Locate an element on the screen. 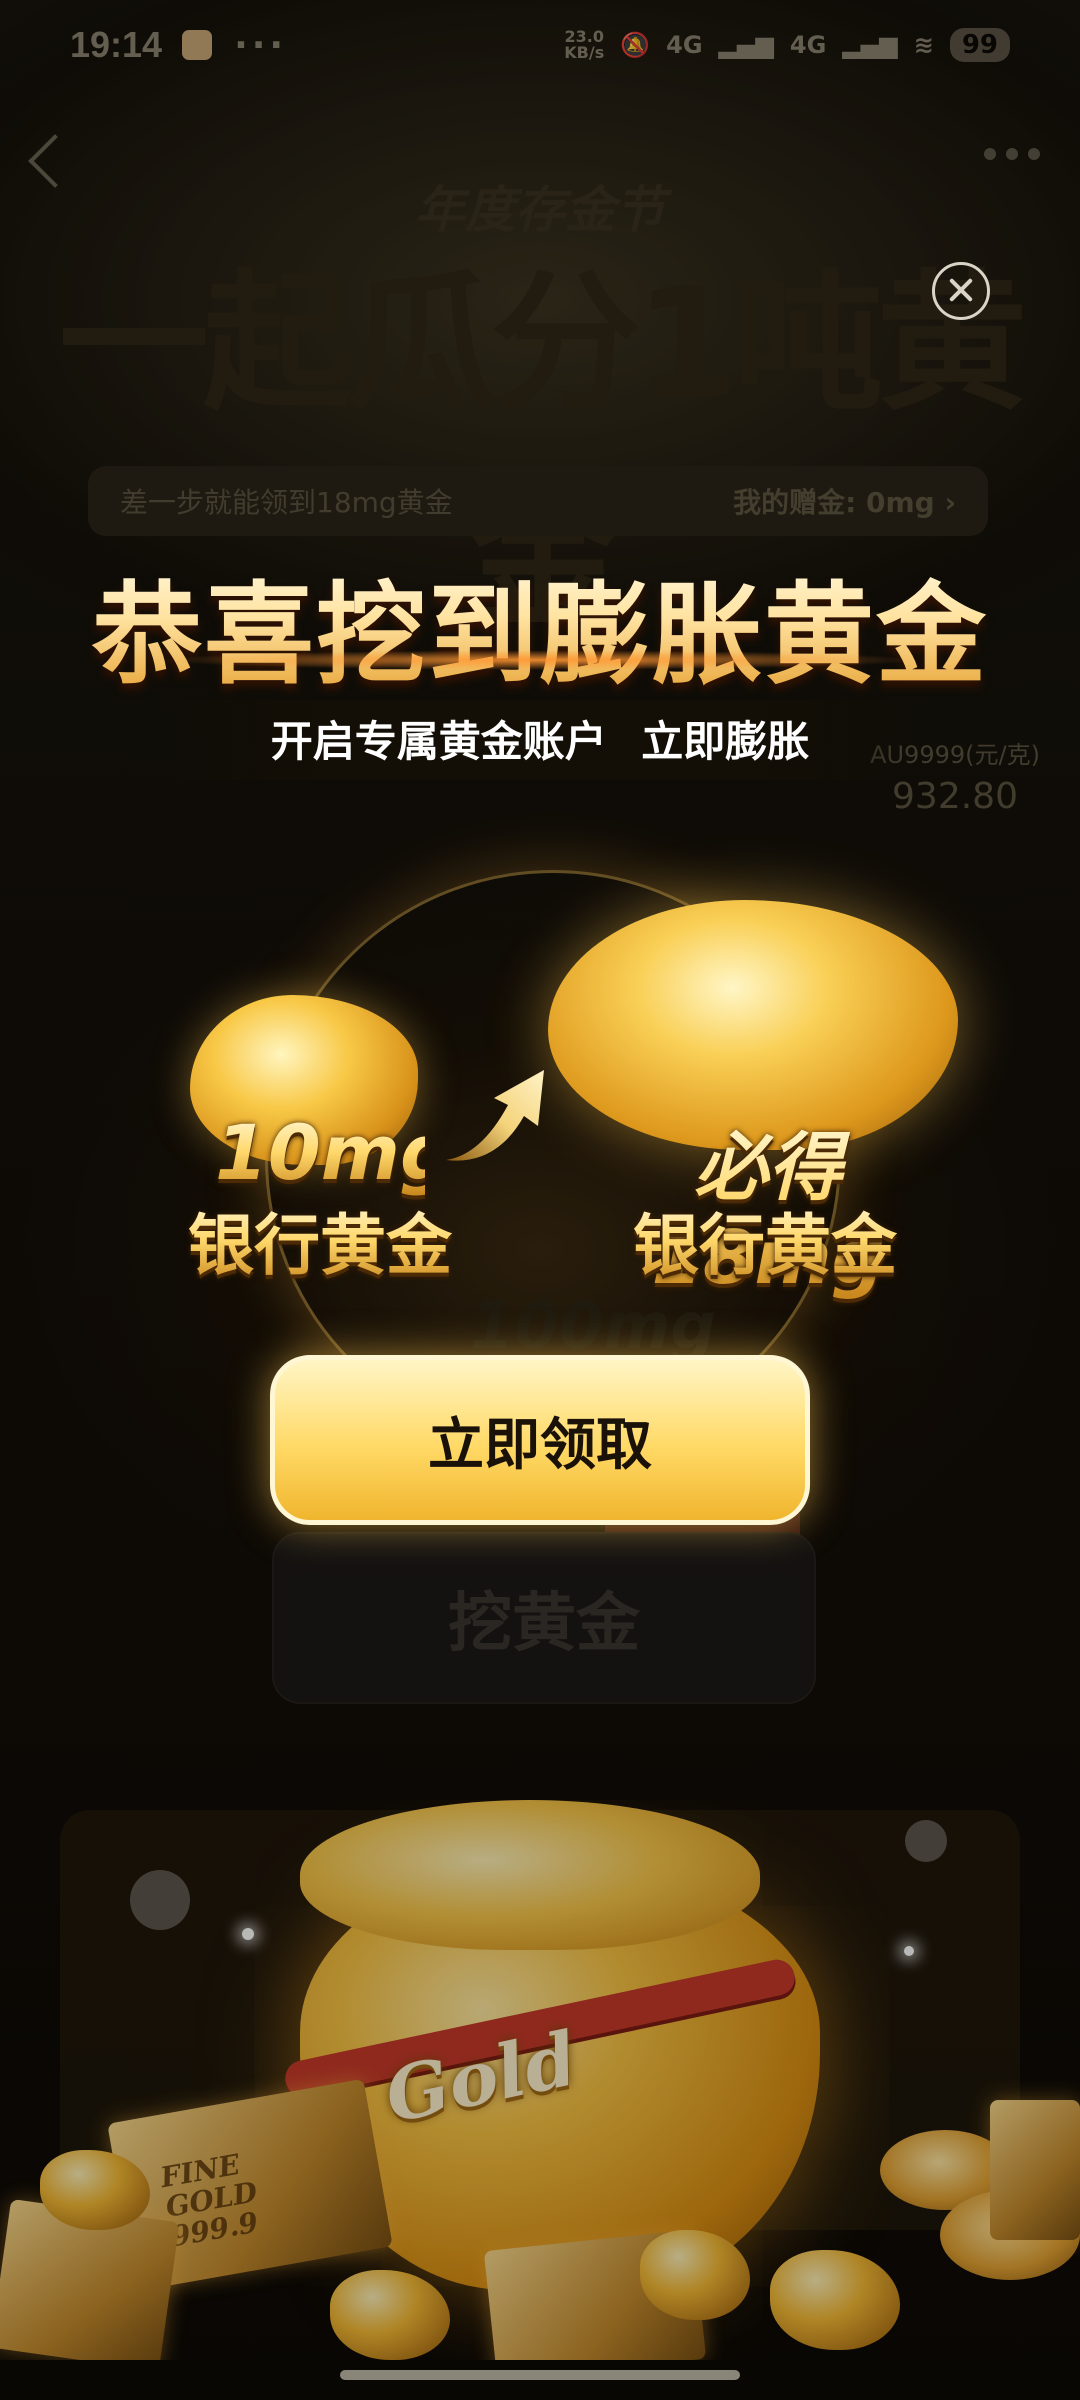  large-reward-label: 银行黄金 is located at coordinates (765, 1240).